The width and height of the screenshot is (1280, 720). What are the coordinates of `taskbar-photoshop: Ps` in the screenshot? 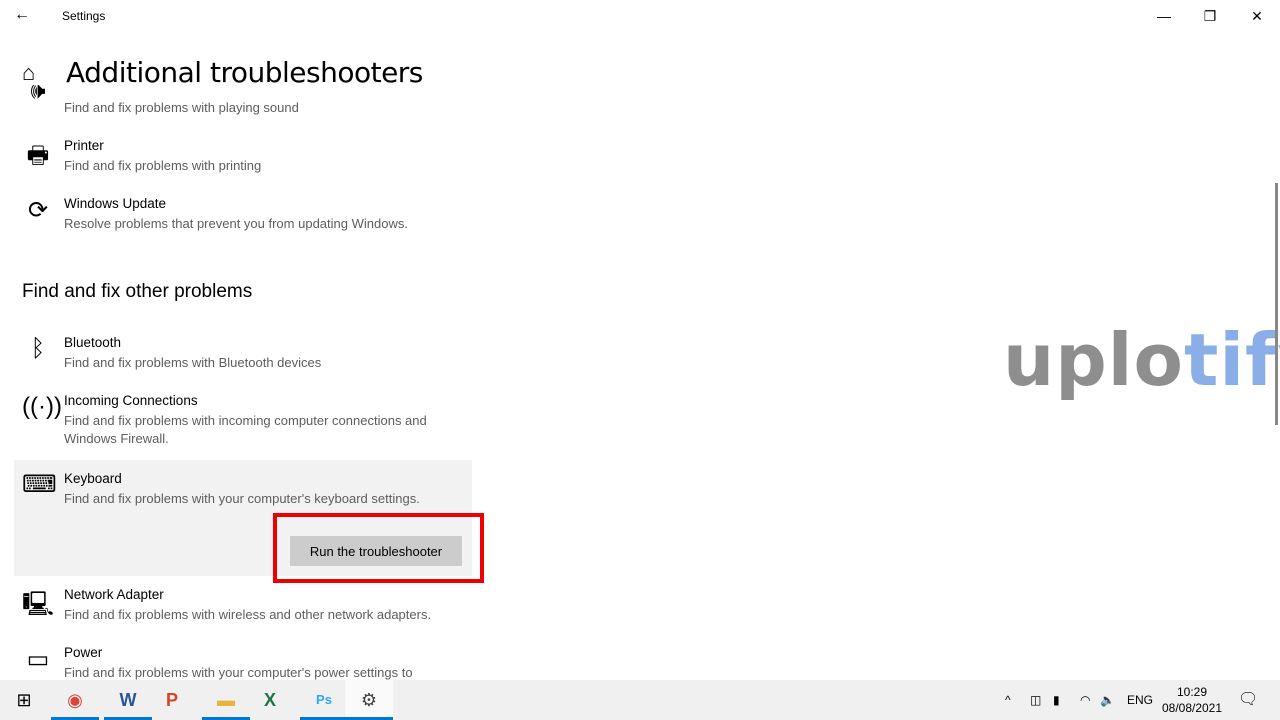 It's located at (324, 700).